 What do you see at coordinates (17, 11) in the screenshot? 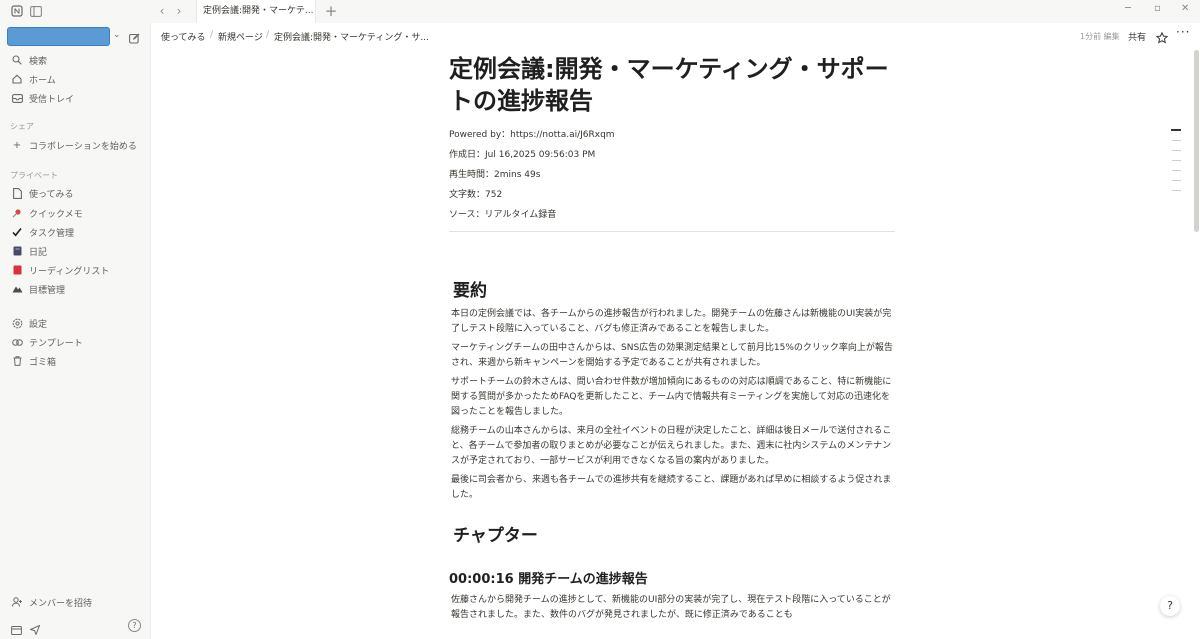
I see `app-logo-icon` at bounding box center [17, 11].